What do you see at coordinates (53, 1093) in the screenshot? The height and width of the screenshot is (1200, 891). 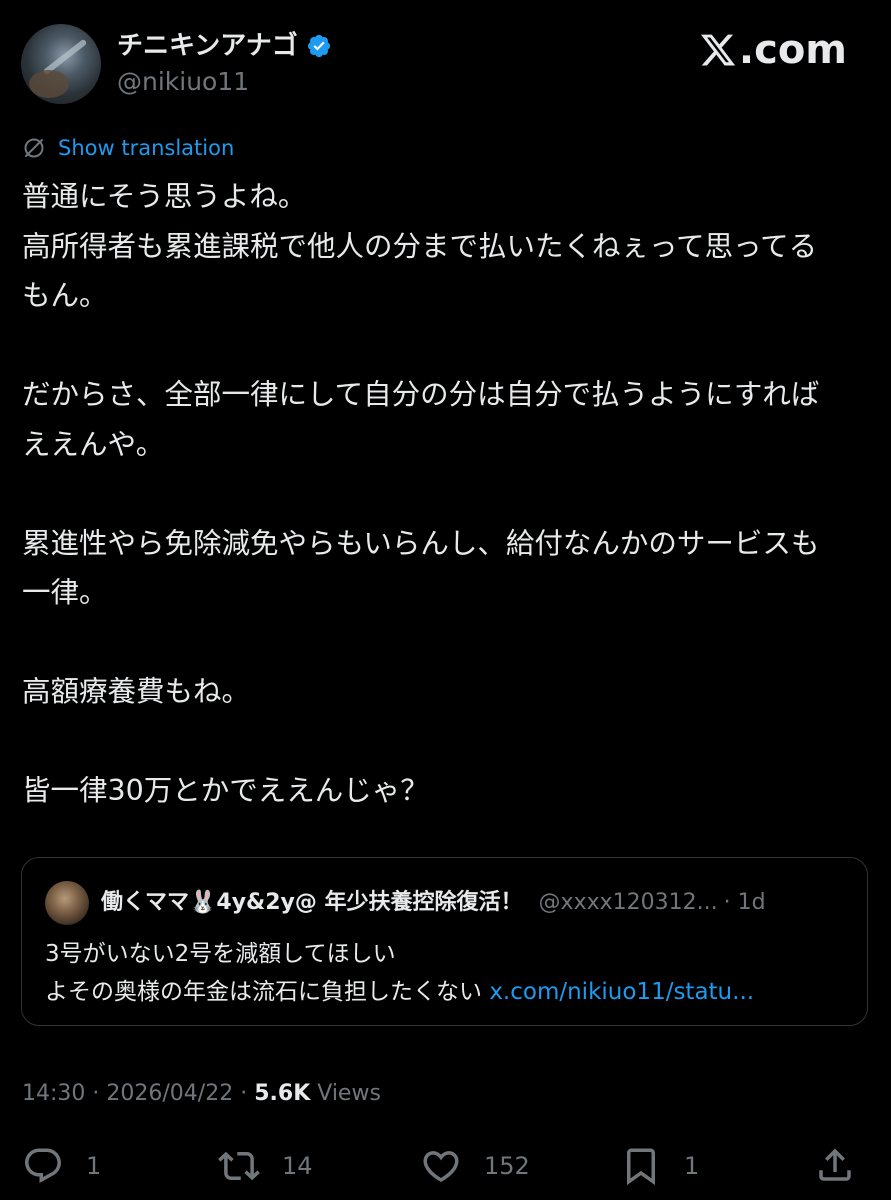 I see `tweet-time: 14:30` at bounding box center [53, 1093].